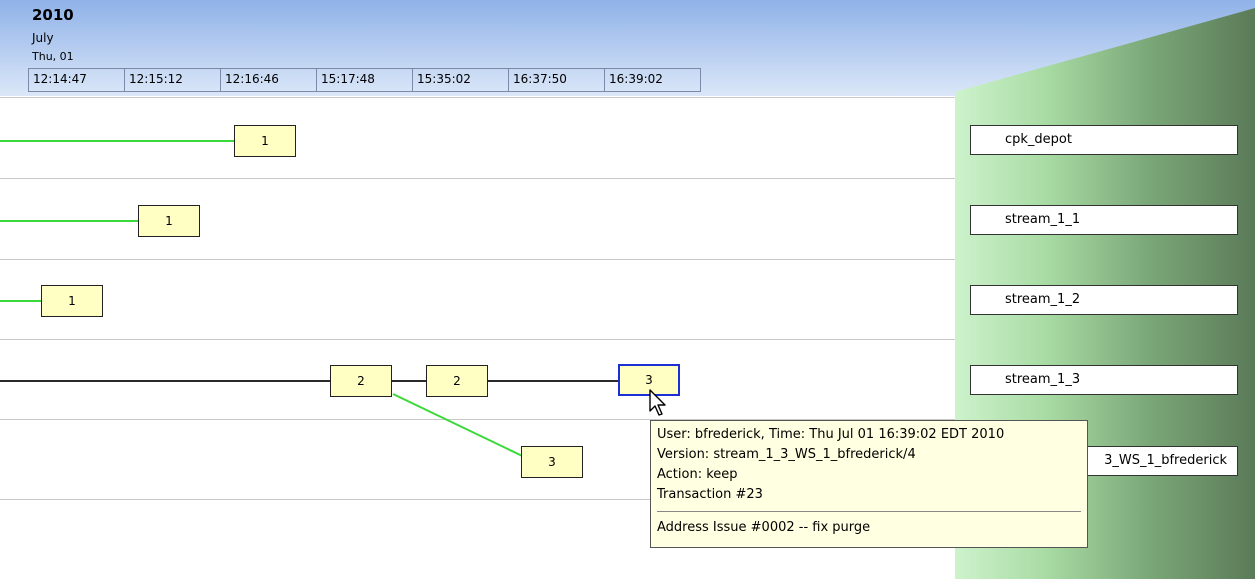 The image size is (1255, 579). Describe the element at coordinates (653, 80) in the screenshot. I see `time-tick: 16:39:02` at that location.